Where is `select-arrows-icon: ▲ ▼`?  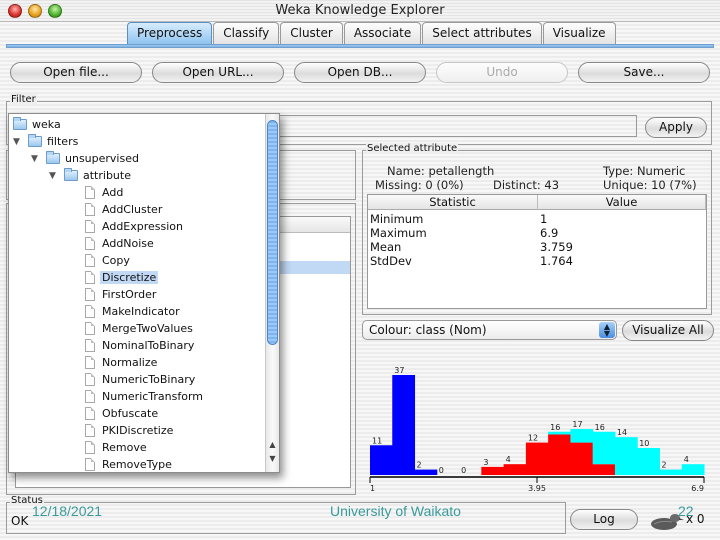
select-arrows-icon: ▲ ▼ is located at coordinates (607, 330).